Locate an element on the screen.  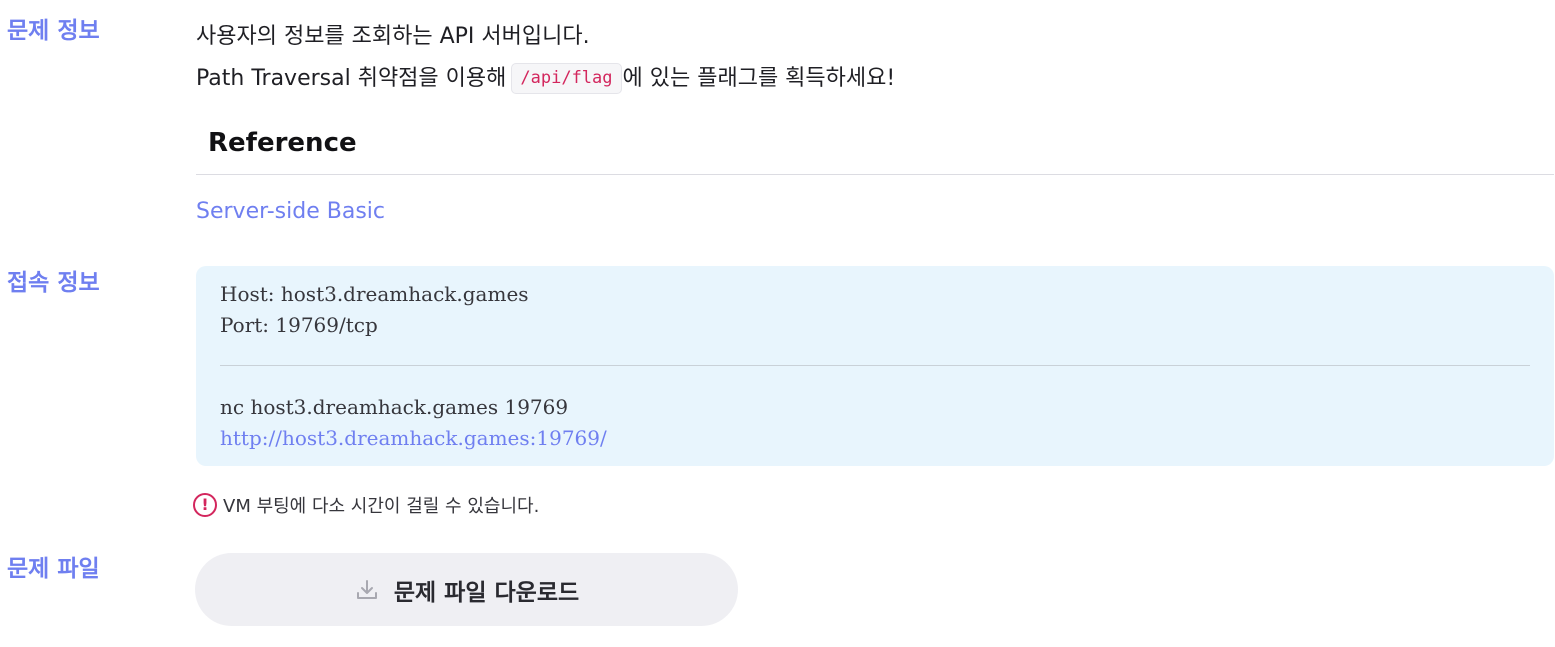
download-problem-file-button: 문제 파일 다운로드 is located at coordinates (466, 589).